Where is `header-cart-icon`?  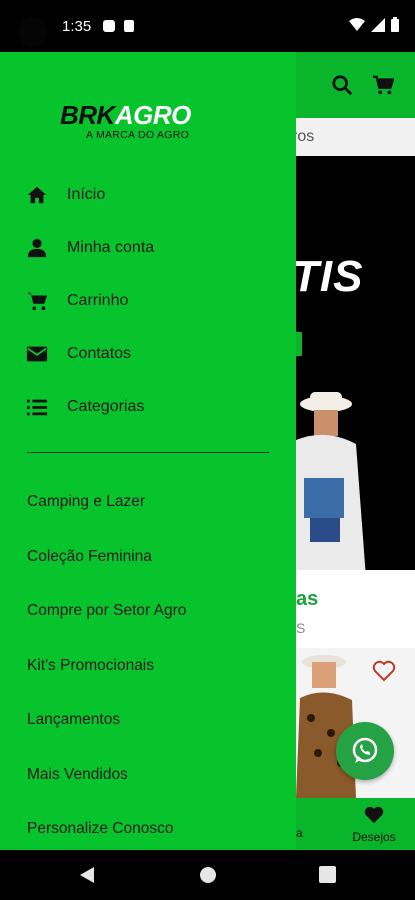
header-cart-icon is located at coordinates (383, 85).